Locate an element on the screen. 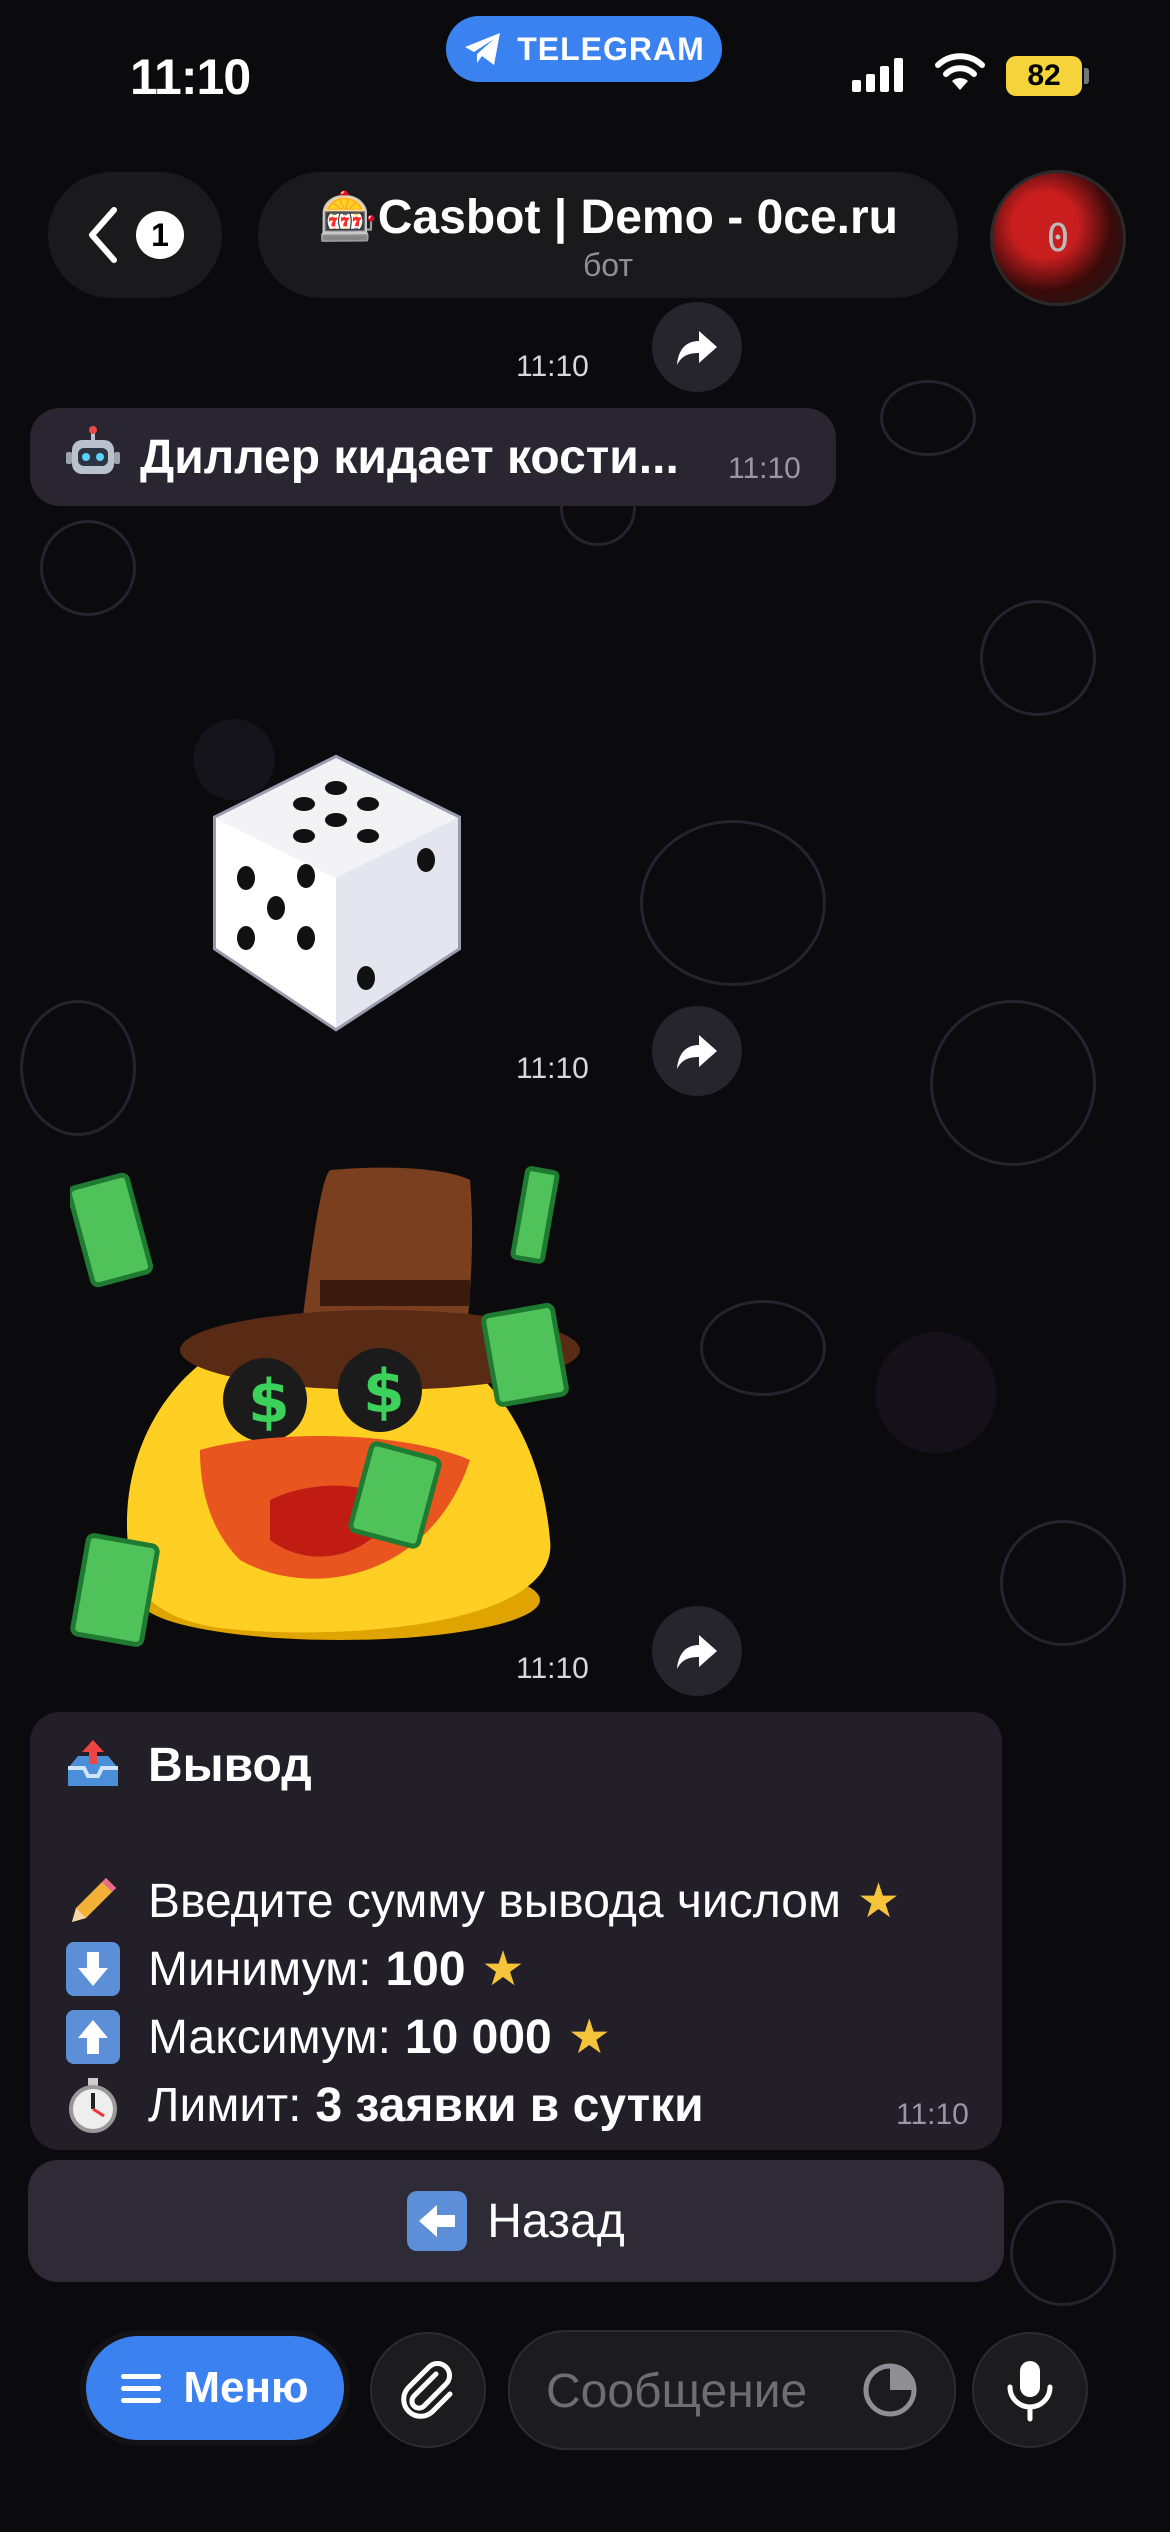  withdraw-title-line: Вывод is located at coordinates (187, 1765).